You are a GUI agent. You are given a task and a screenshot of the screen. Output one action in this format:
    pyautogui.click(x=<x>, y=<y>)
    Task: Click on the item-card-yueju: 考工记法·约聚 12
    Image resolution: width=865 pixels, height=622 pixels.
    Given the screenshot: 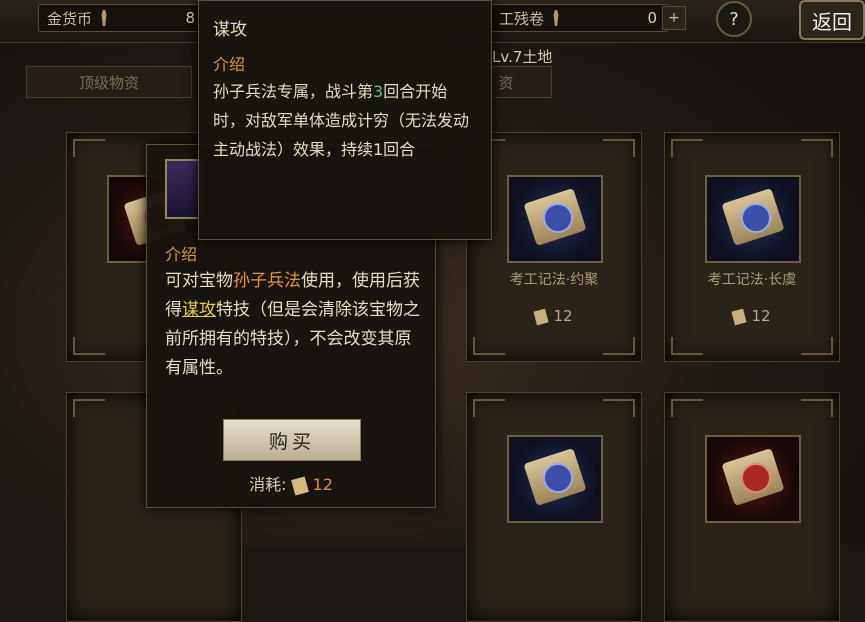 What is the action you would take?
    pyautogui.click(x=554, y=247)
    